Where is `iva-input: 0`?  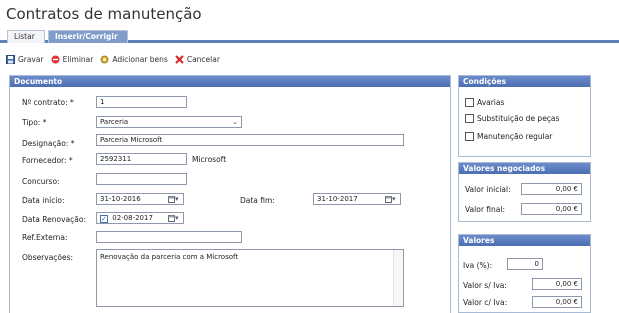
iva-input: 0 is located at coordinates (525, 264).